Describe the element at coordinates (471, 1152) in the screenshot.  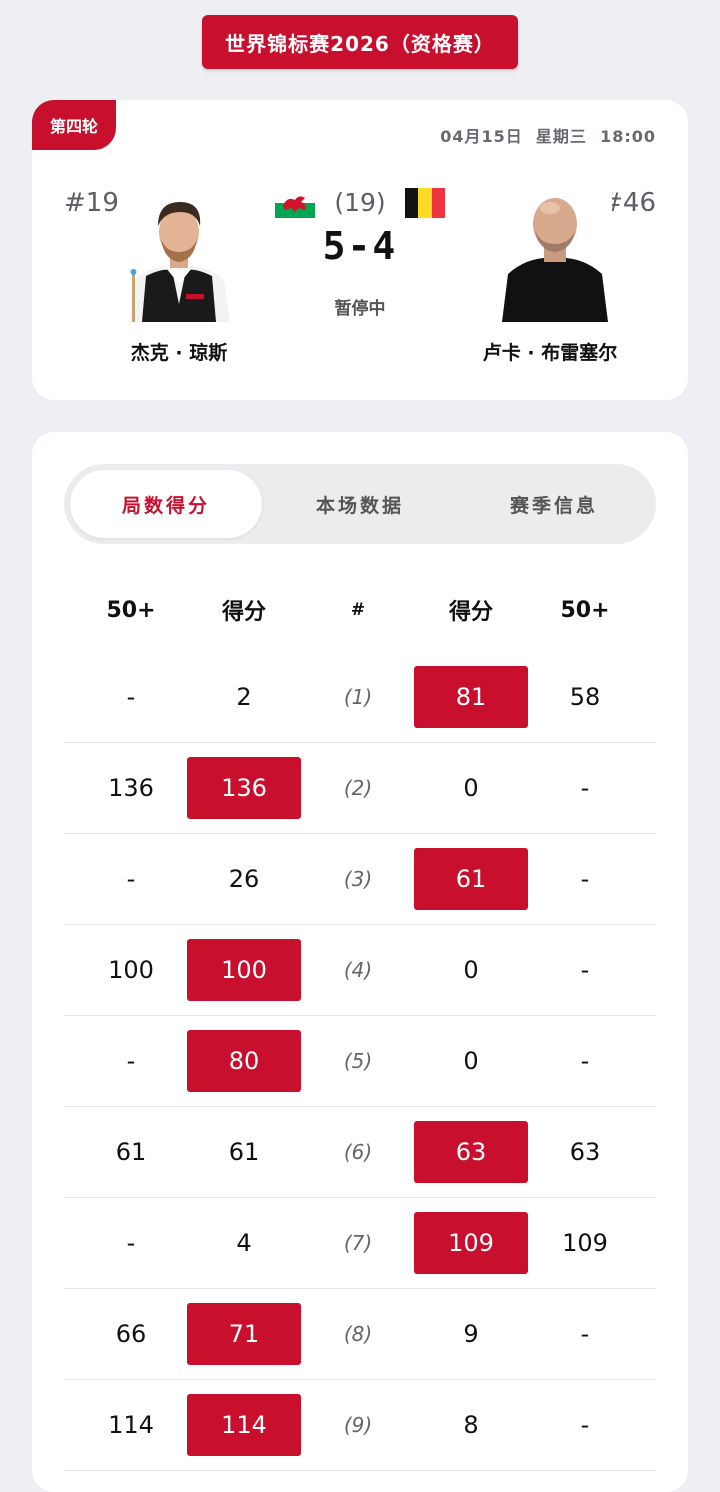
I see `right-score-cell: 63` at that location.